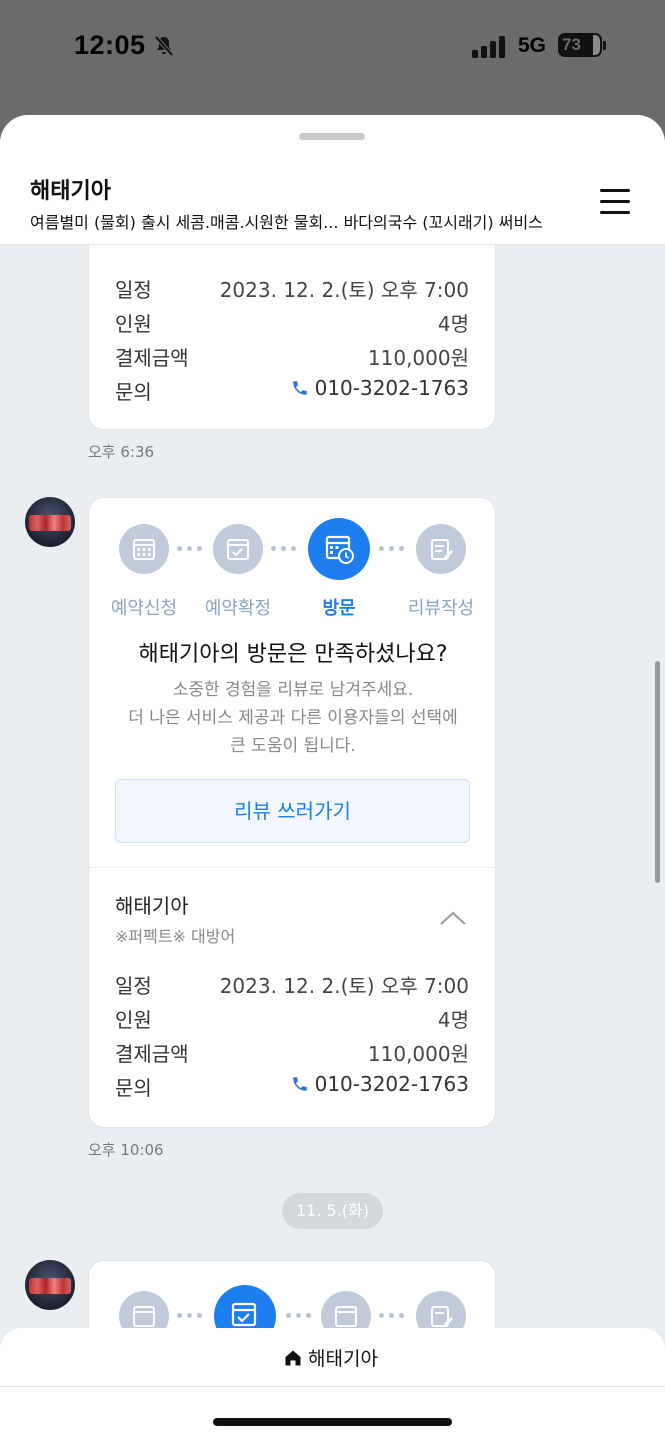  Describe the element at coordinates (488, 47) in the screenshot. I see `signal-icon` at that location.